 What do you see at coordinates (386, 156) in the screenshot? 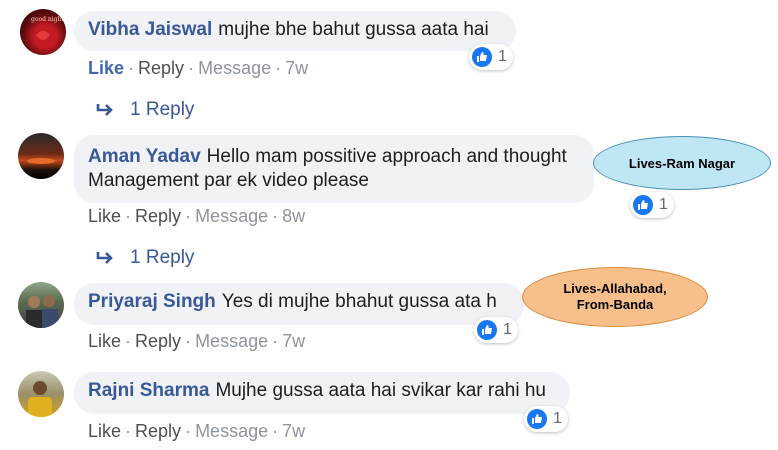
I see `comment-text: Hello mam possitive approach and thought` at bounding box center [386, 156].